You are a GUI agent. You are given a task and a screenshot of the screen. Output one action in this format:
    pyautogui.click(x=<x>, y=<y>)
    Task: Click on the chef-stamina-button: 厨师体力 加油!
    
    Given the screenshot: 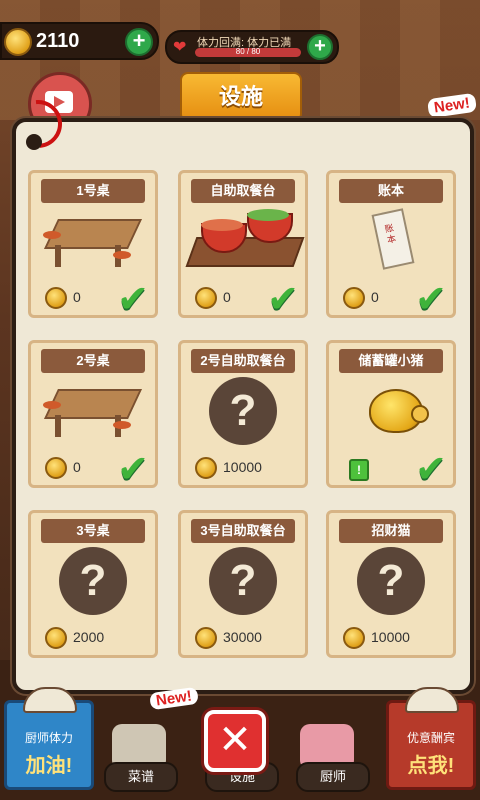 What is the action you would take?
    pyautogui.click(x=49, y=738)
    